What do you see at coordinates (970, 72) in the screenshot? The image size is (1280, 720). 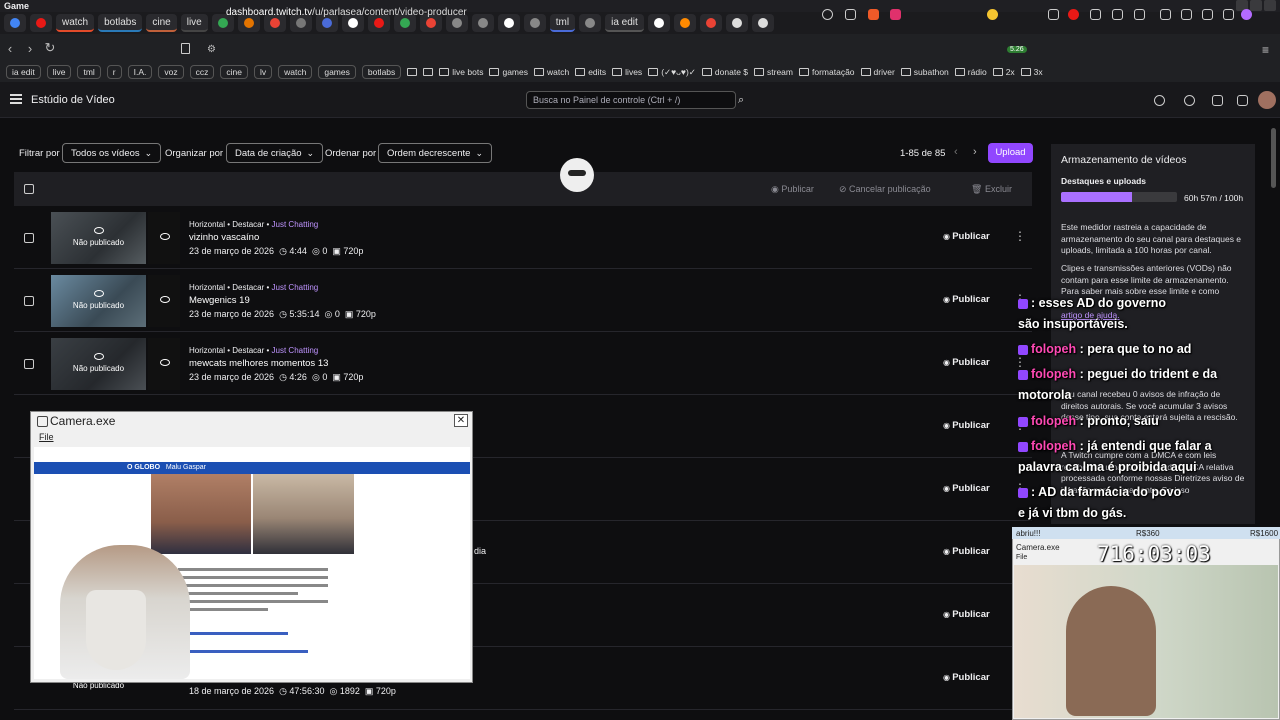 I see `bookmark-item: rádio` at bounding box center [970, 72].